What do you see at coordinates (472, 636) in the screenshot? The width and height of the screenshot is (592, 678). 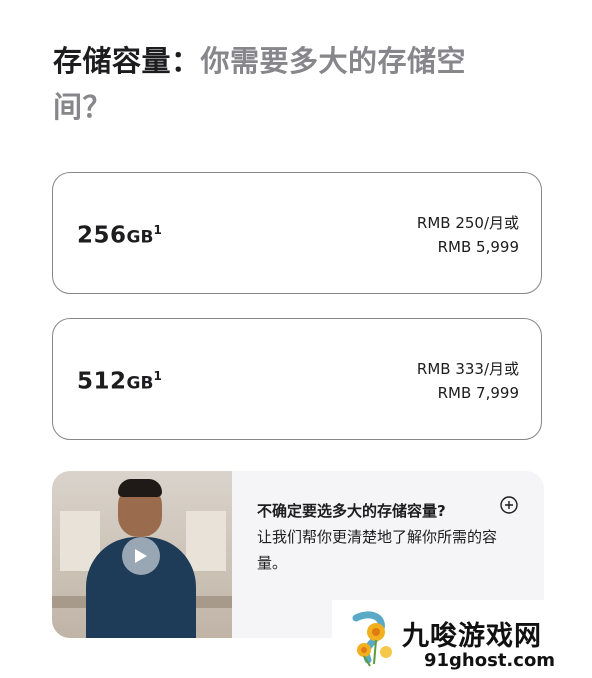 I see `watermark-title: 九唆游戏网` at bounding box center [472, 636].